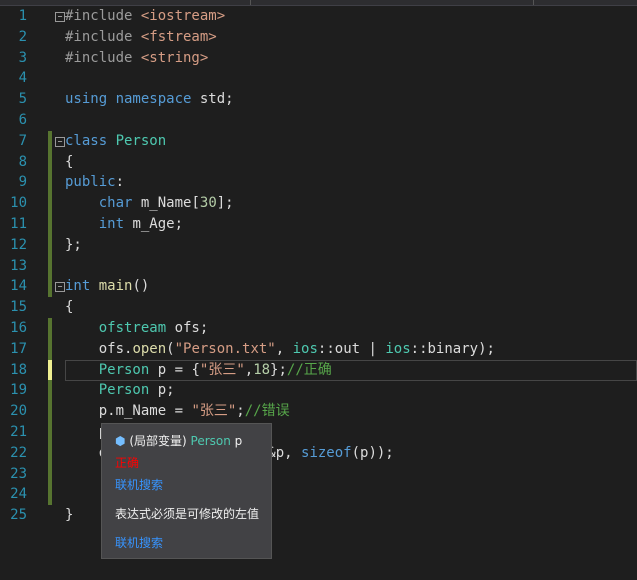  I want to click on tooltip-comment: 正确, so click(127, 463).